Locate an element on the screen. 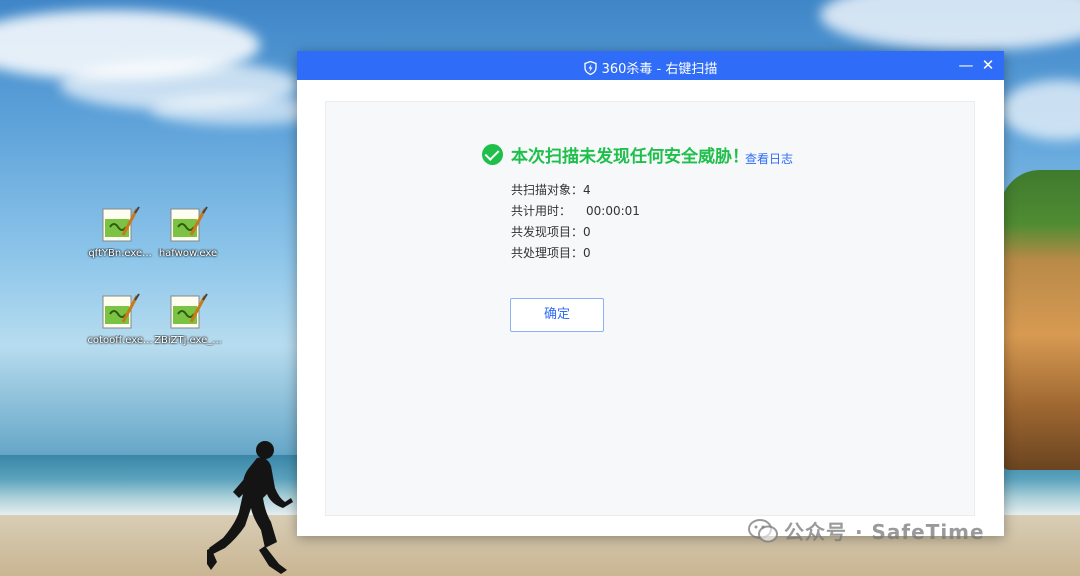 The image size is (1080, 576). stat-label: 共扫描对象： is located at coordinates (547, 190).